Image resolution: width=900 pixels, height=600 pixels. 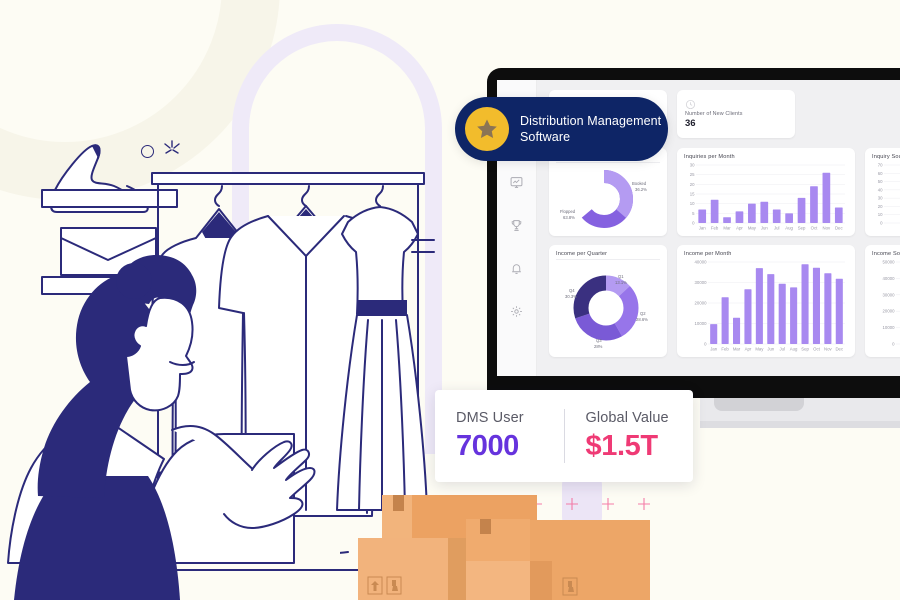 I want to click on stat-value: $1.5T, so click(x=622, y=445).